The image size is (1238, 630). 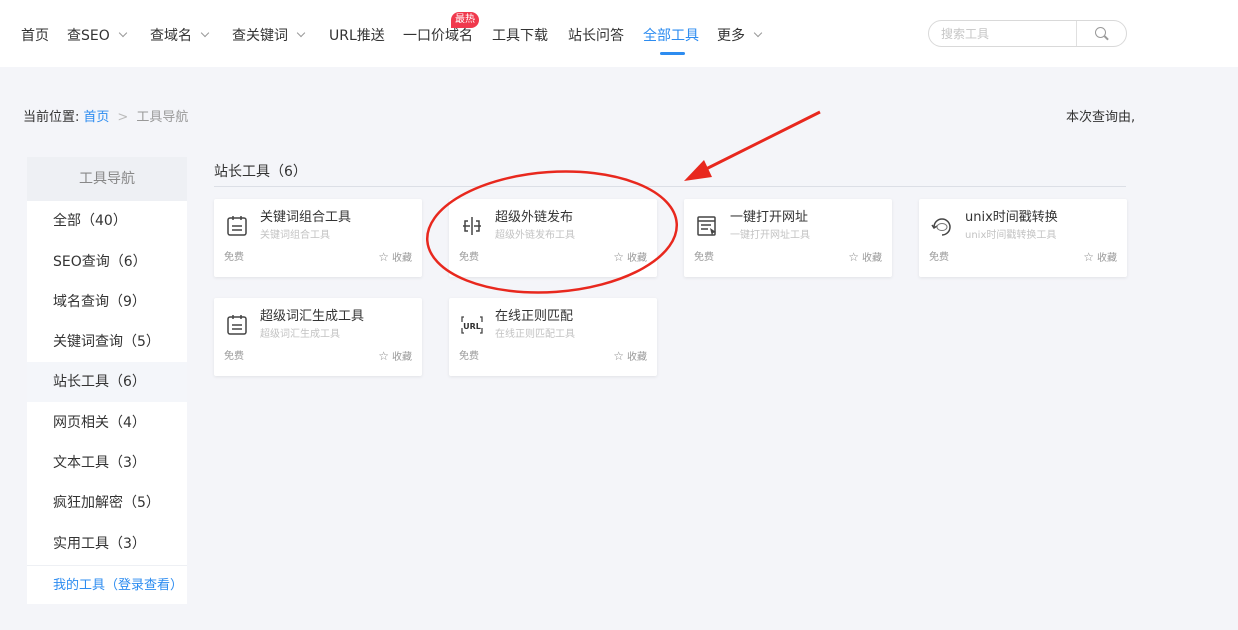 What do you see at coordinates (300, 334) in the screenshot?
I see `tool-card-desc: 超级词汇生成工具` at bounding box center [300, 334].